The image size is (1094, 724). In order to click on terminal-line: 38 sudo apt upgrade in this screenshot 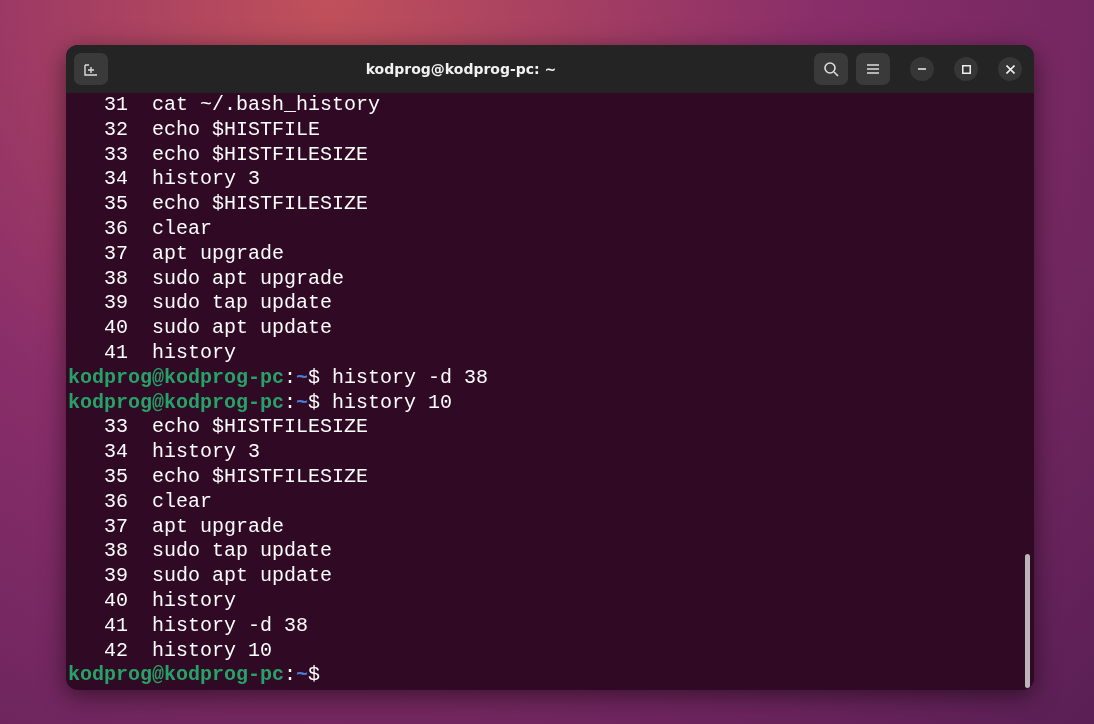, I will do `click(224, 279)`.